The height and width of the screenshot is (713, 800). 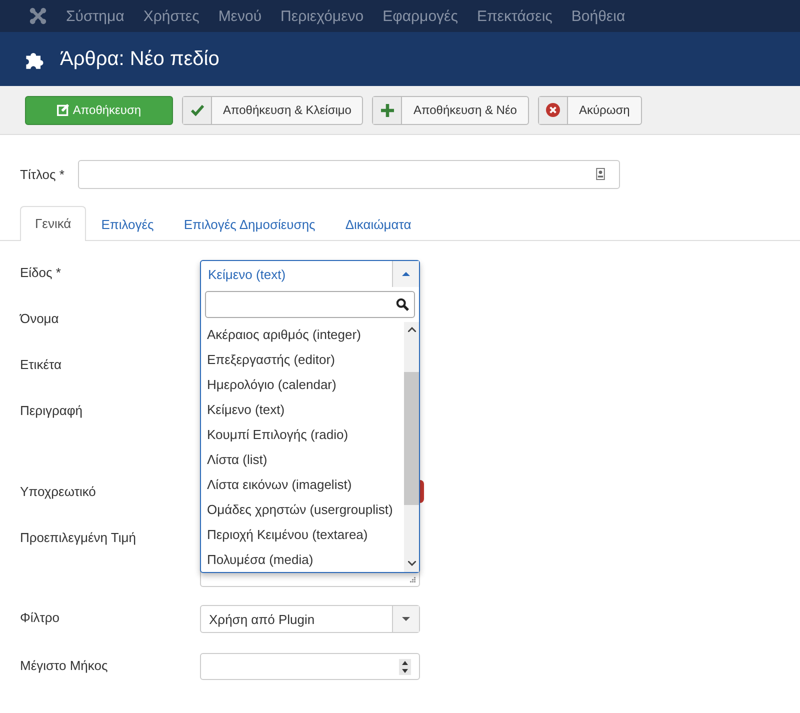 What do you see at coordinates (402, 304) in the screenshot?
I see `search-icon` at bounding box center [402, 304].